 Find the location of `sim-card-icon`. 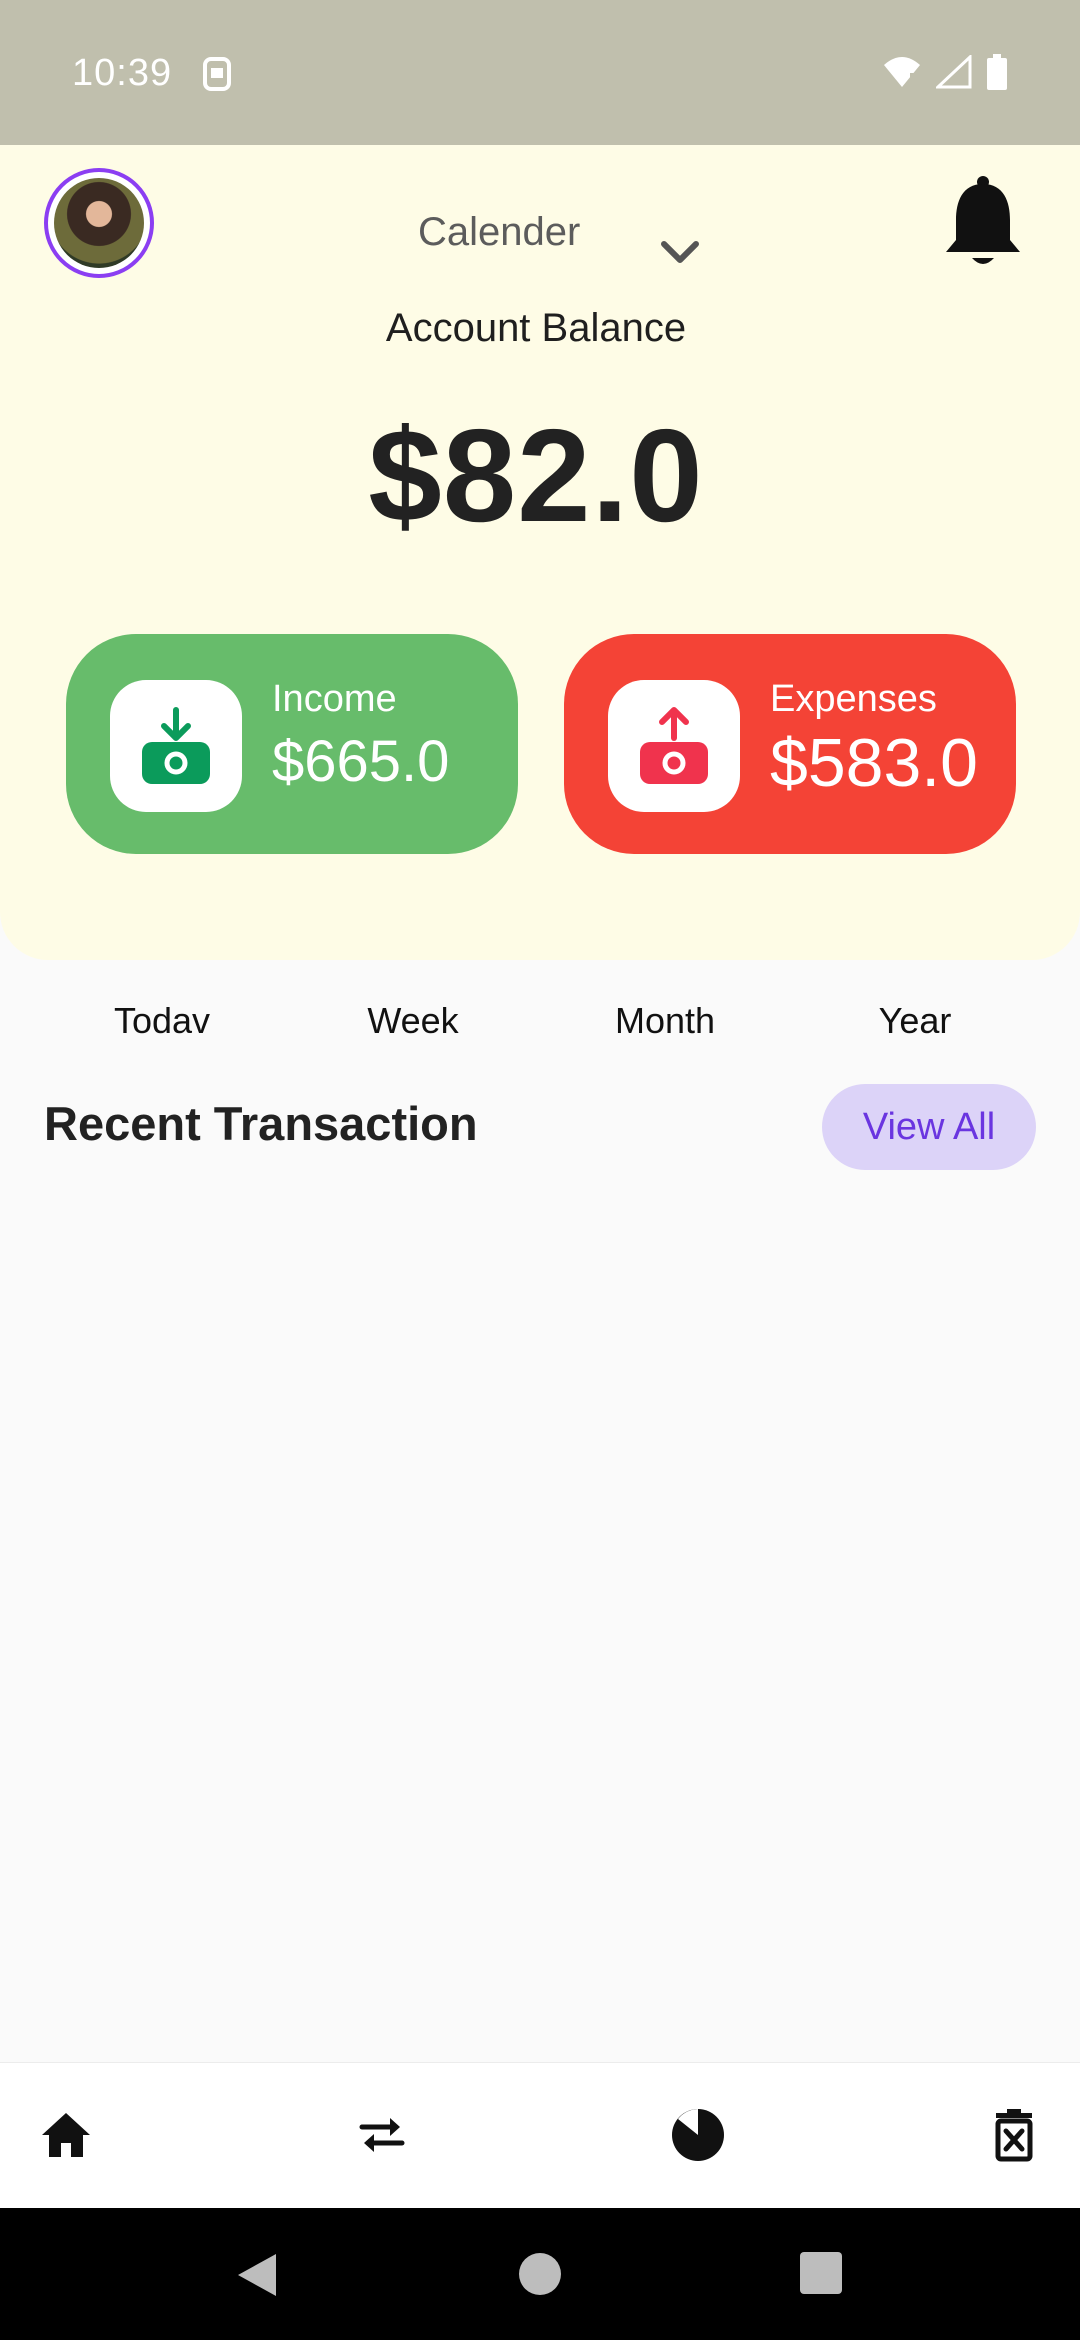

sim-card-icon is located at coordinates (217, 74).